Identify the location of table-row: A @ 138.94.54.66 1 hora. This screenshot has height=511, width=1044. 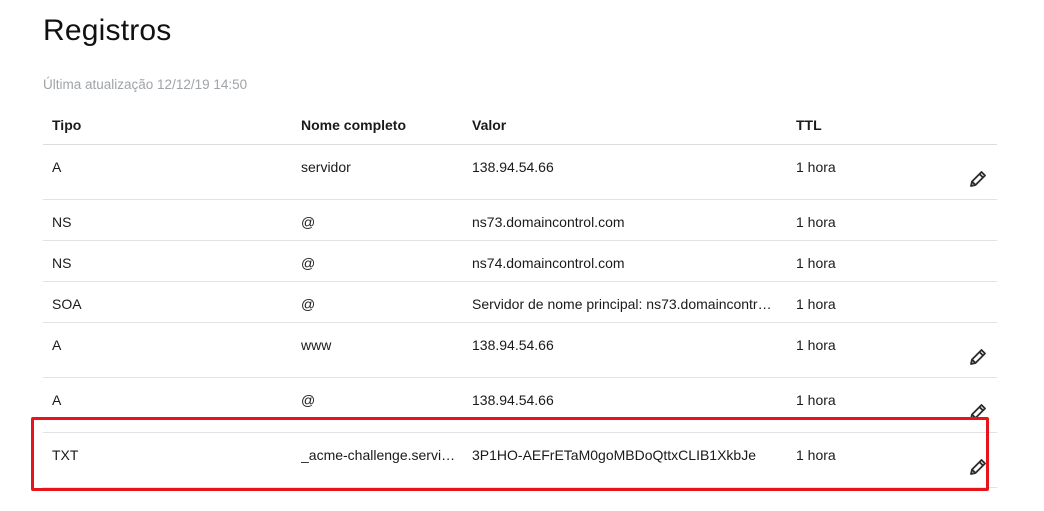
(520, 405).